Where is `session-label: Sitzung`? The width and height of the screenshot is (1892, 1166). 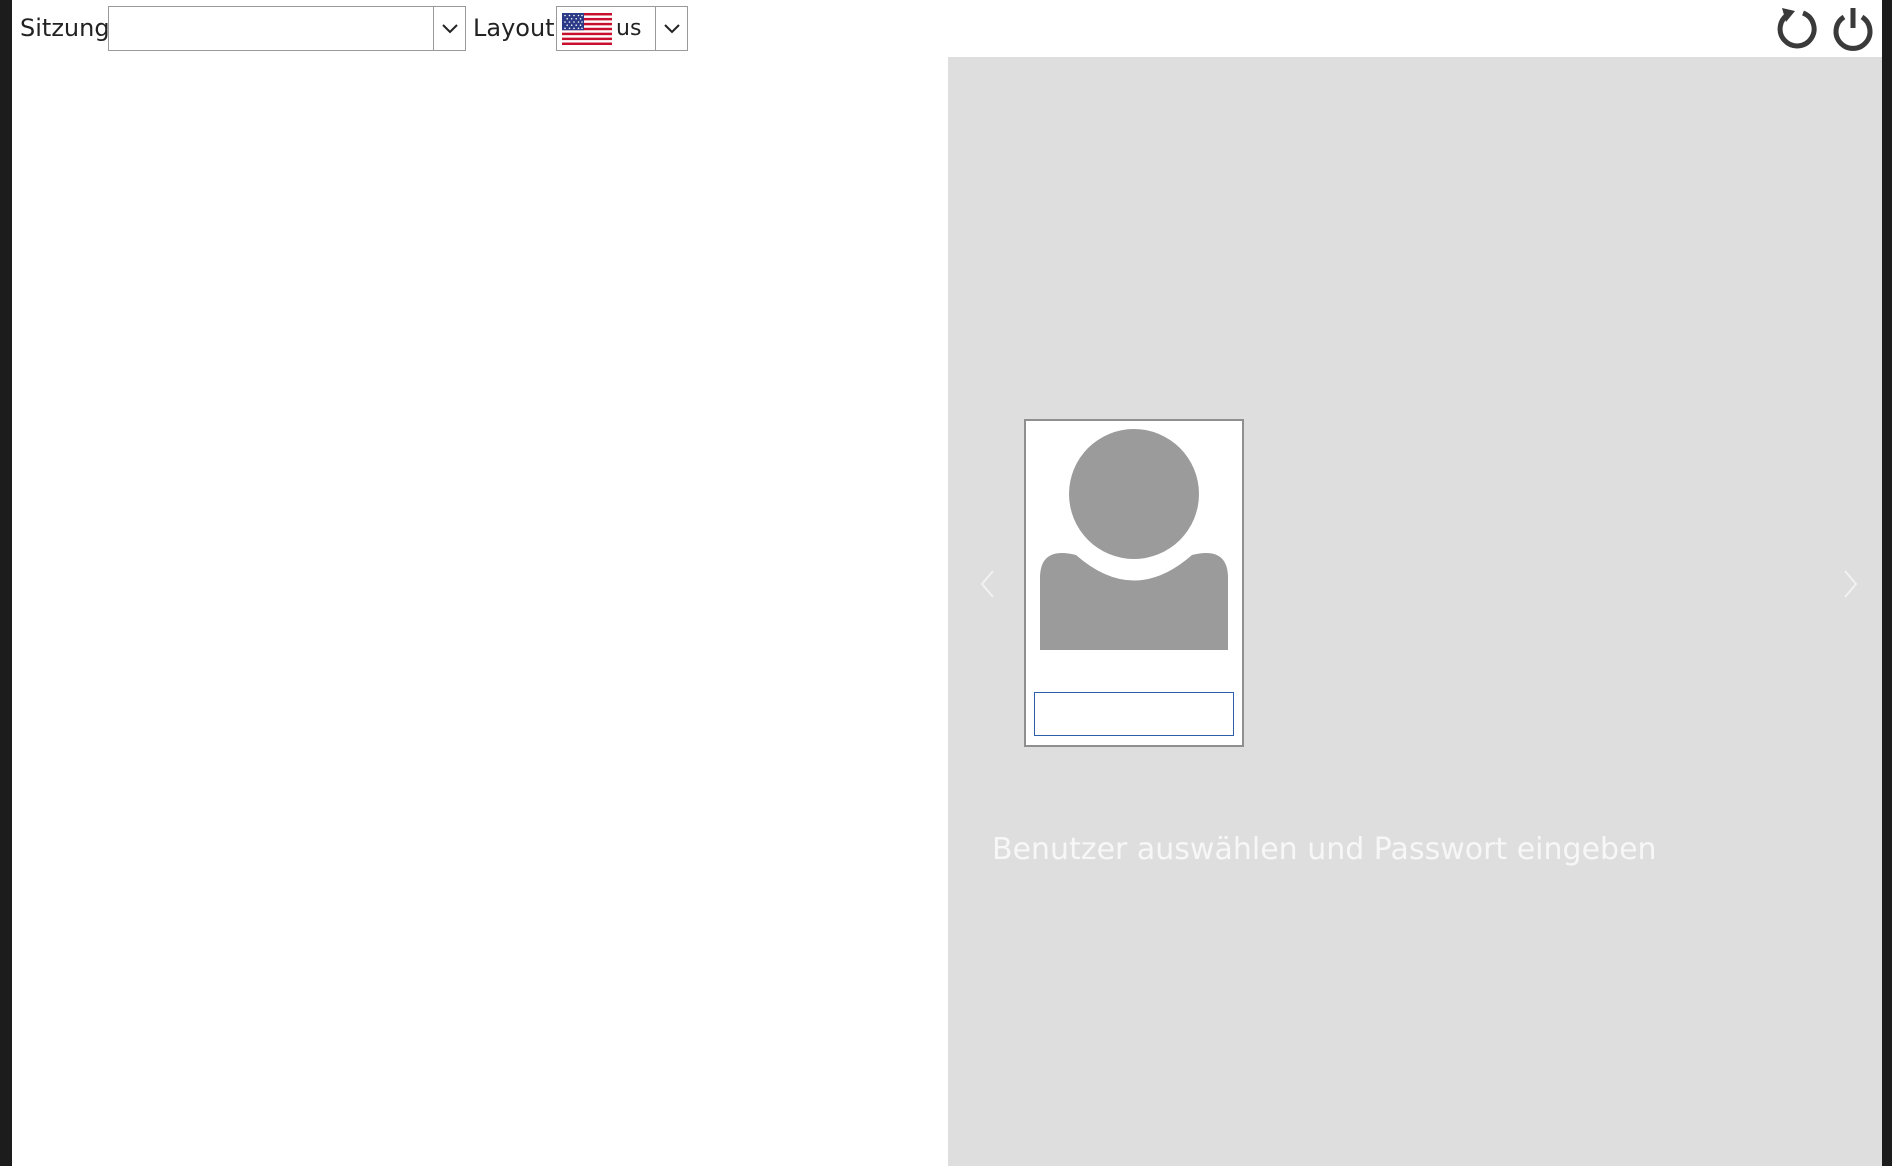
session-label: Sitzung is located at coordinates (65, 28).